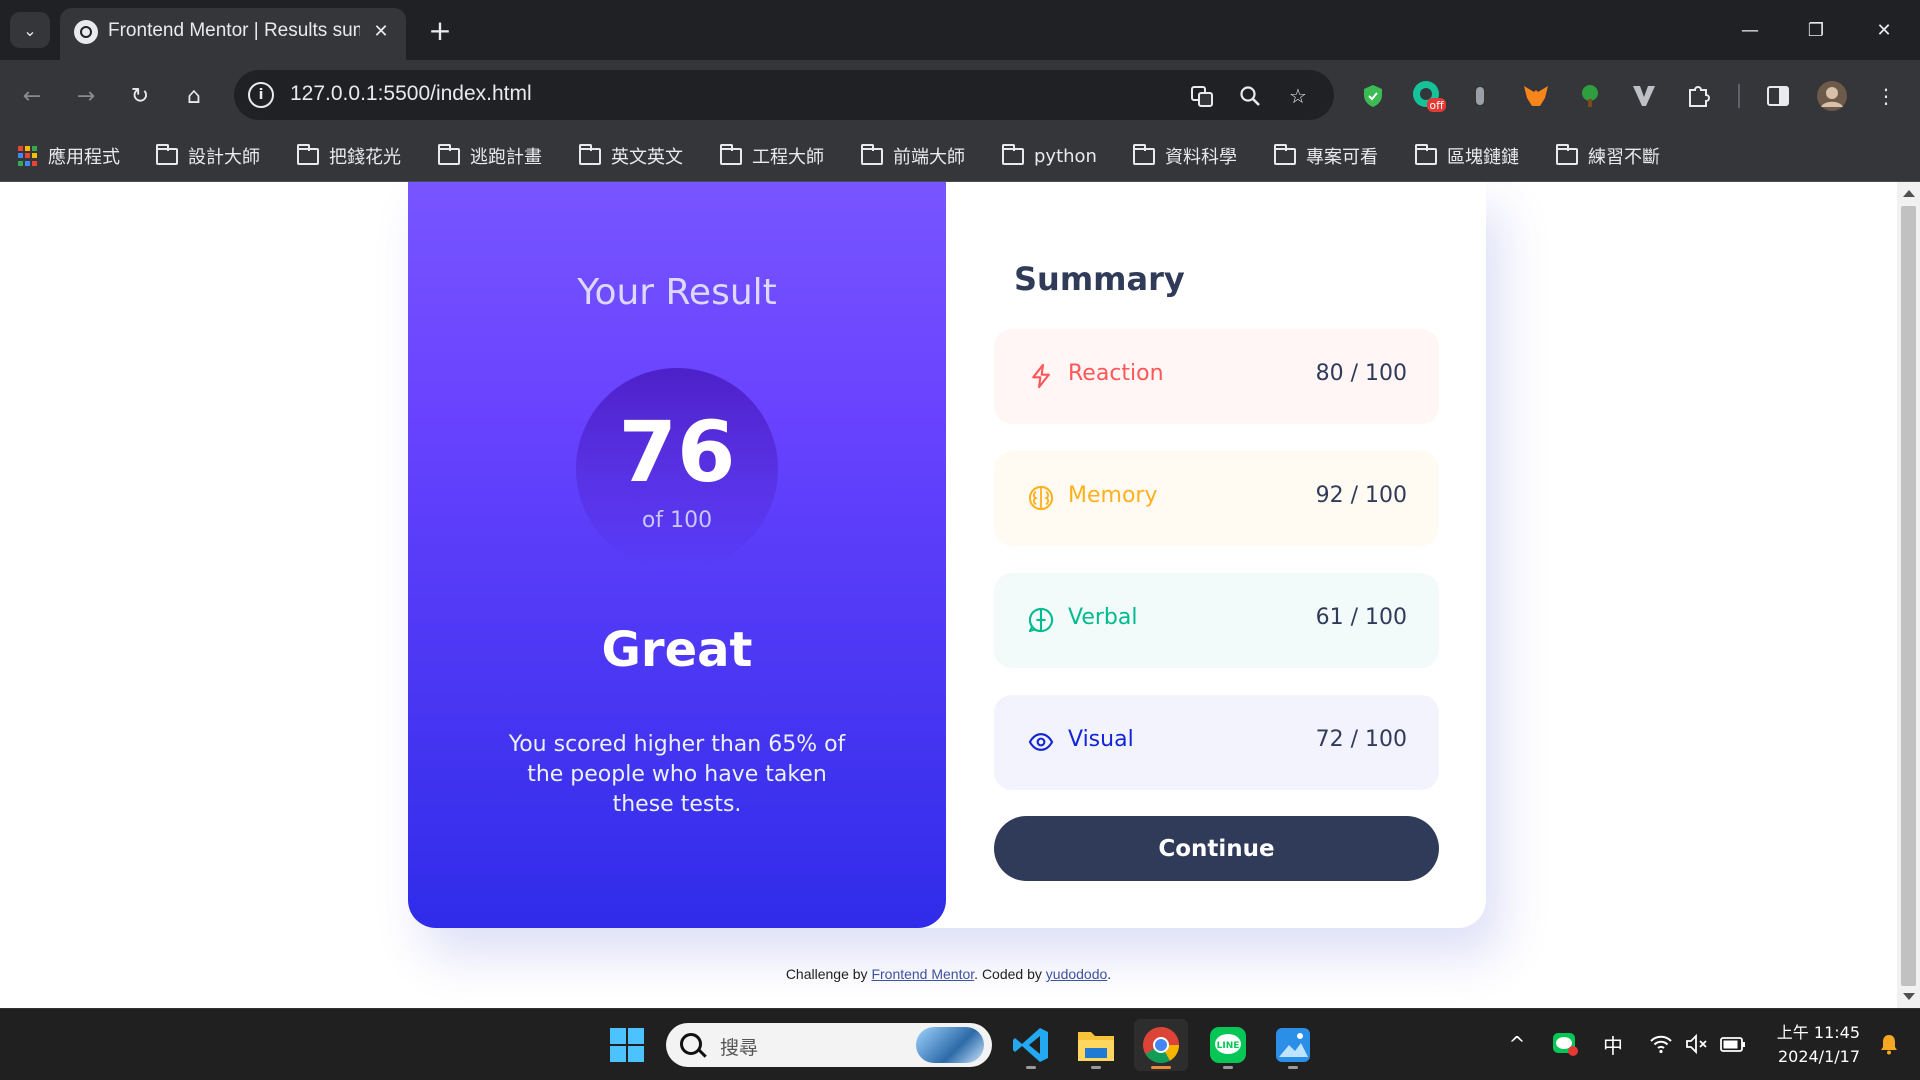 Image resolution: width=1920 pixels, height=1080 pixels. Describe the element at coordinates (1909, 996) in the screenshot. I see `scroll-down-arrow-icon` at that location.